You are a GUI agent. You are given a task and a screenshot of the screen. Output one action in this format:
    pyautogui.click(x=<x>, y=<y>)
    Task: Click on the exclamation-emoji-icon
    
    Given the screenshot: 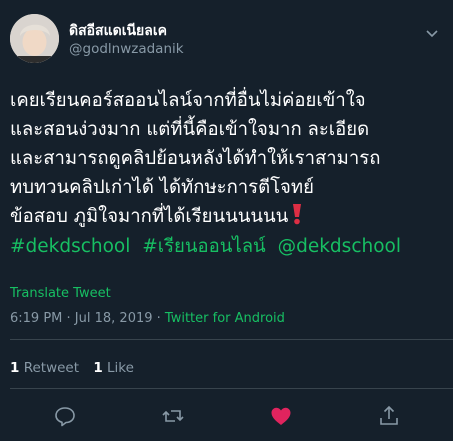 What is the action you would take?
    pyautogui.click(x=297, y=214)
    